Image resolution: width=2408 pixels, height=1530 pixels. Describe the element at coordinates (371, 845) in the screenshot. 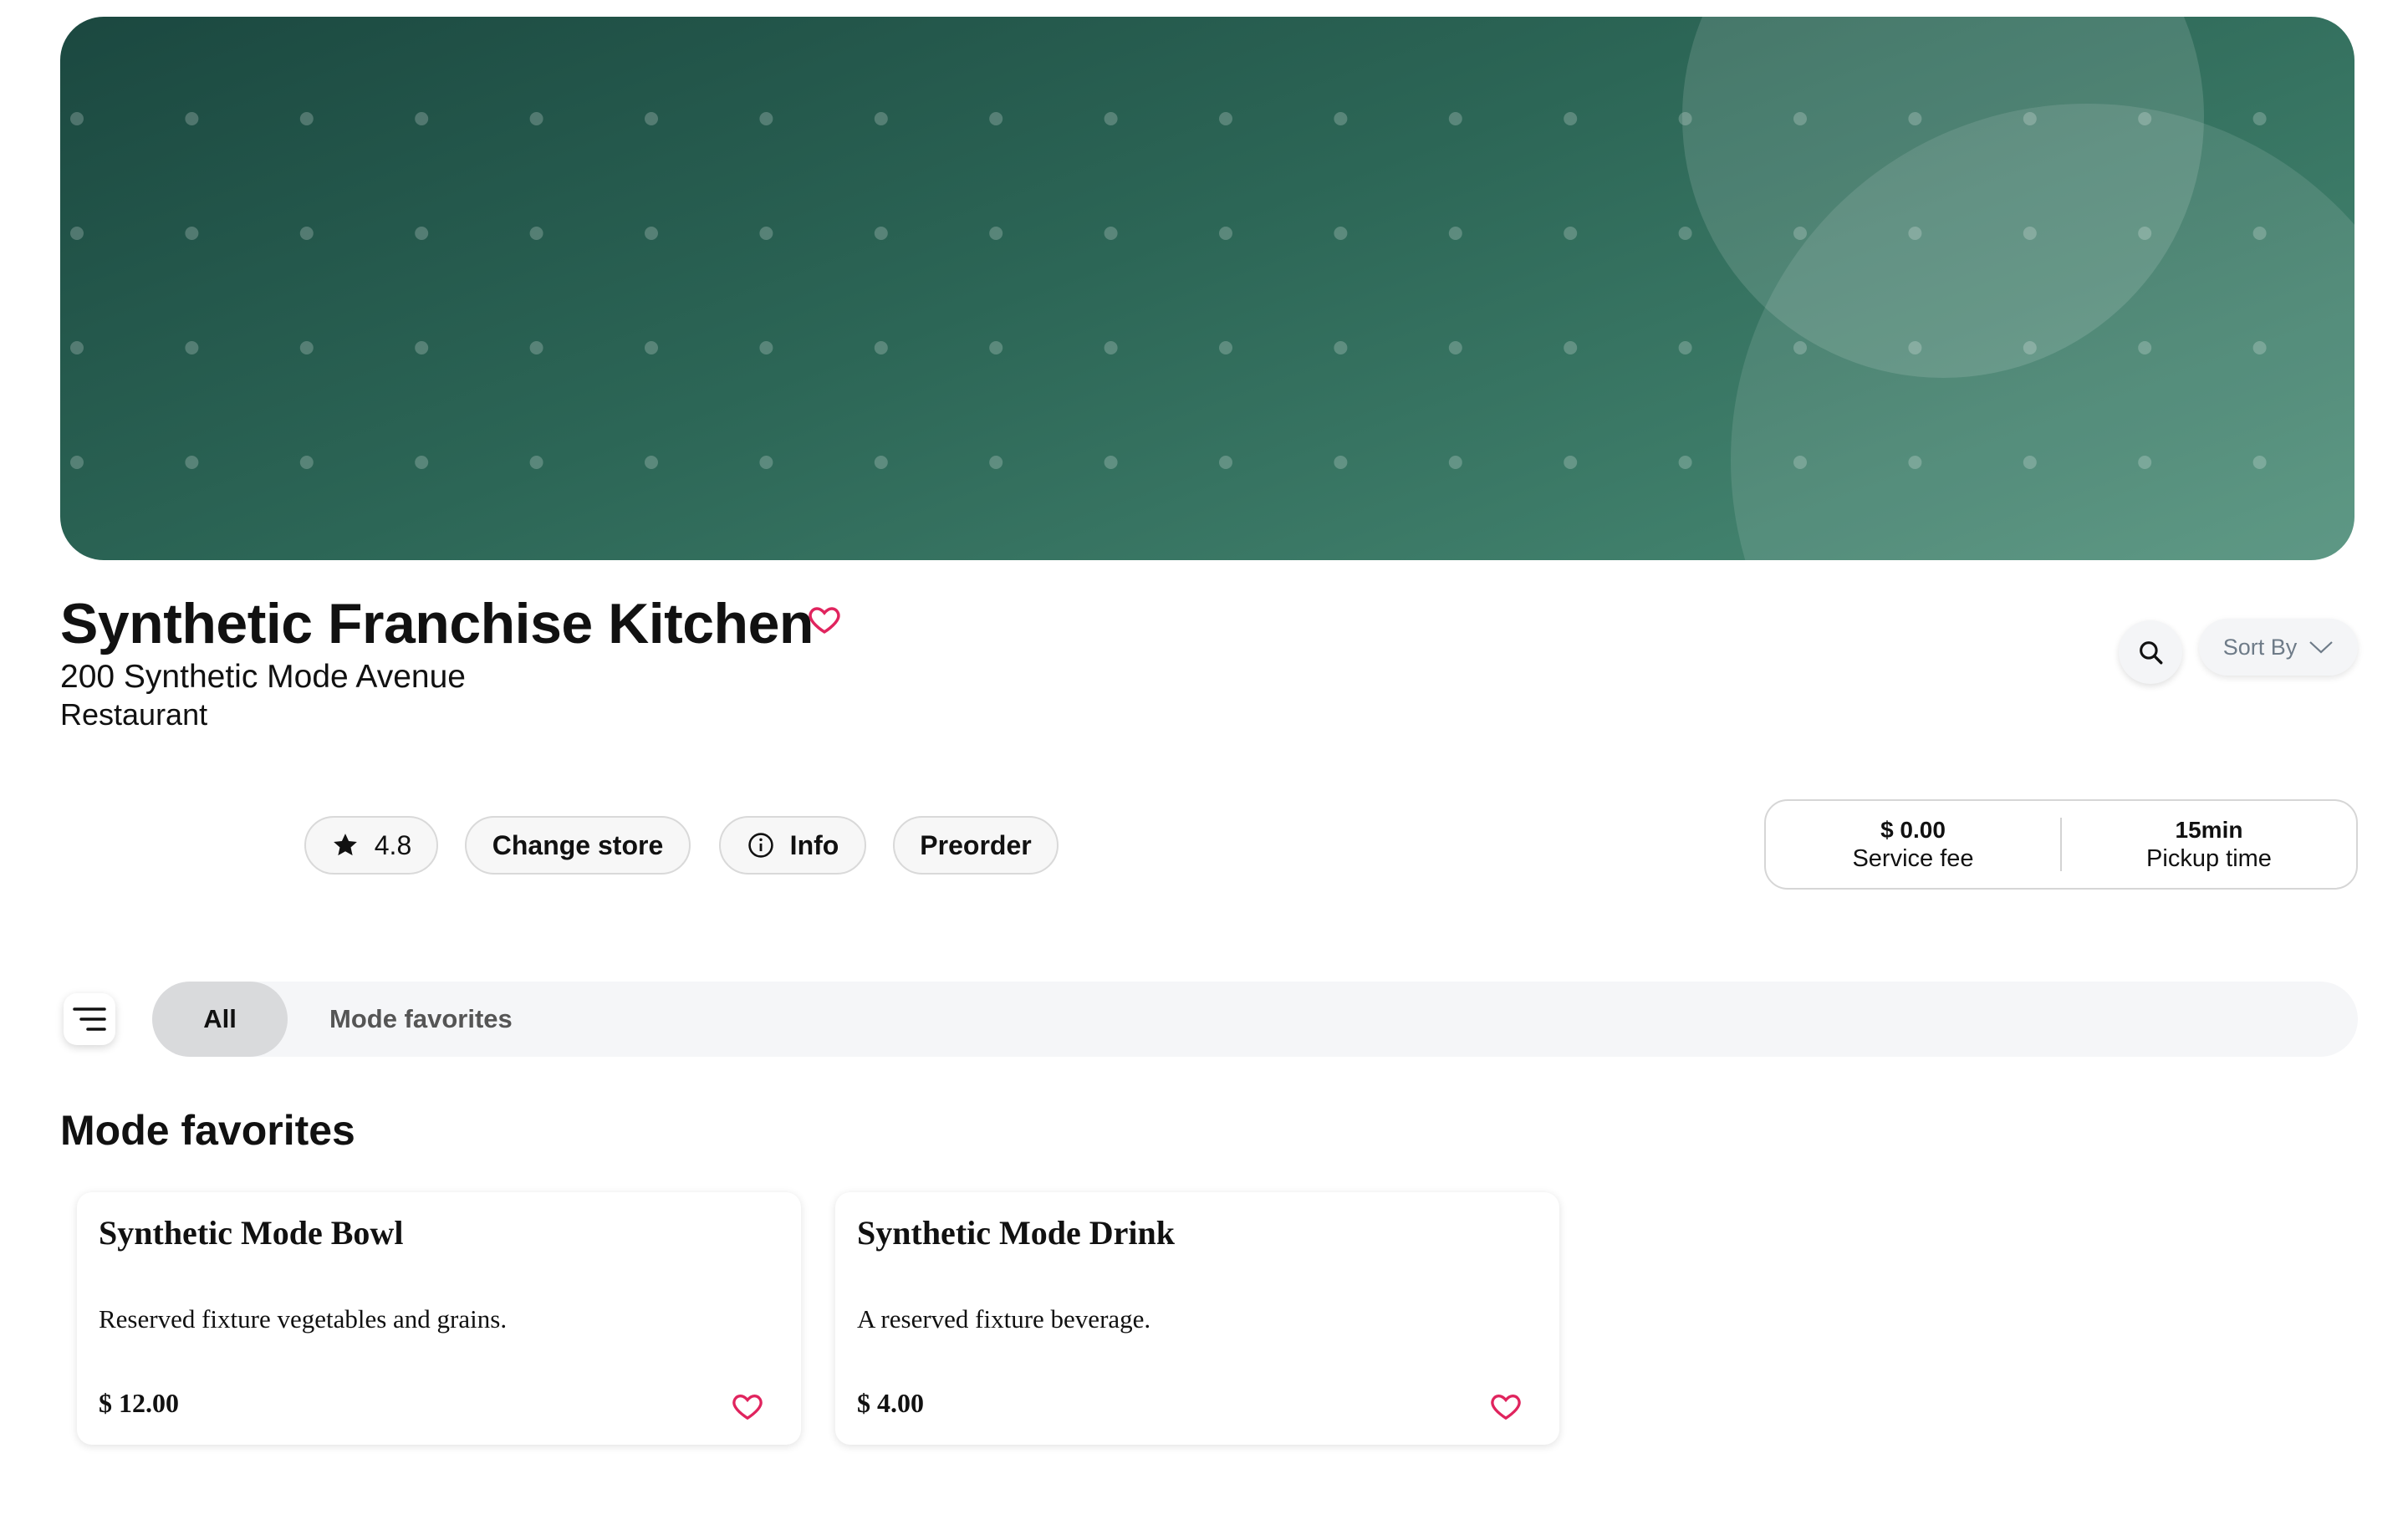

I see `rating-pill: 4.8` at that location.